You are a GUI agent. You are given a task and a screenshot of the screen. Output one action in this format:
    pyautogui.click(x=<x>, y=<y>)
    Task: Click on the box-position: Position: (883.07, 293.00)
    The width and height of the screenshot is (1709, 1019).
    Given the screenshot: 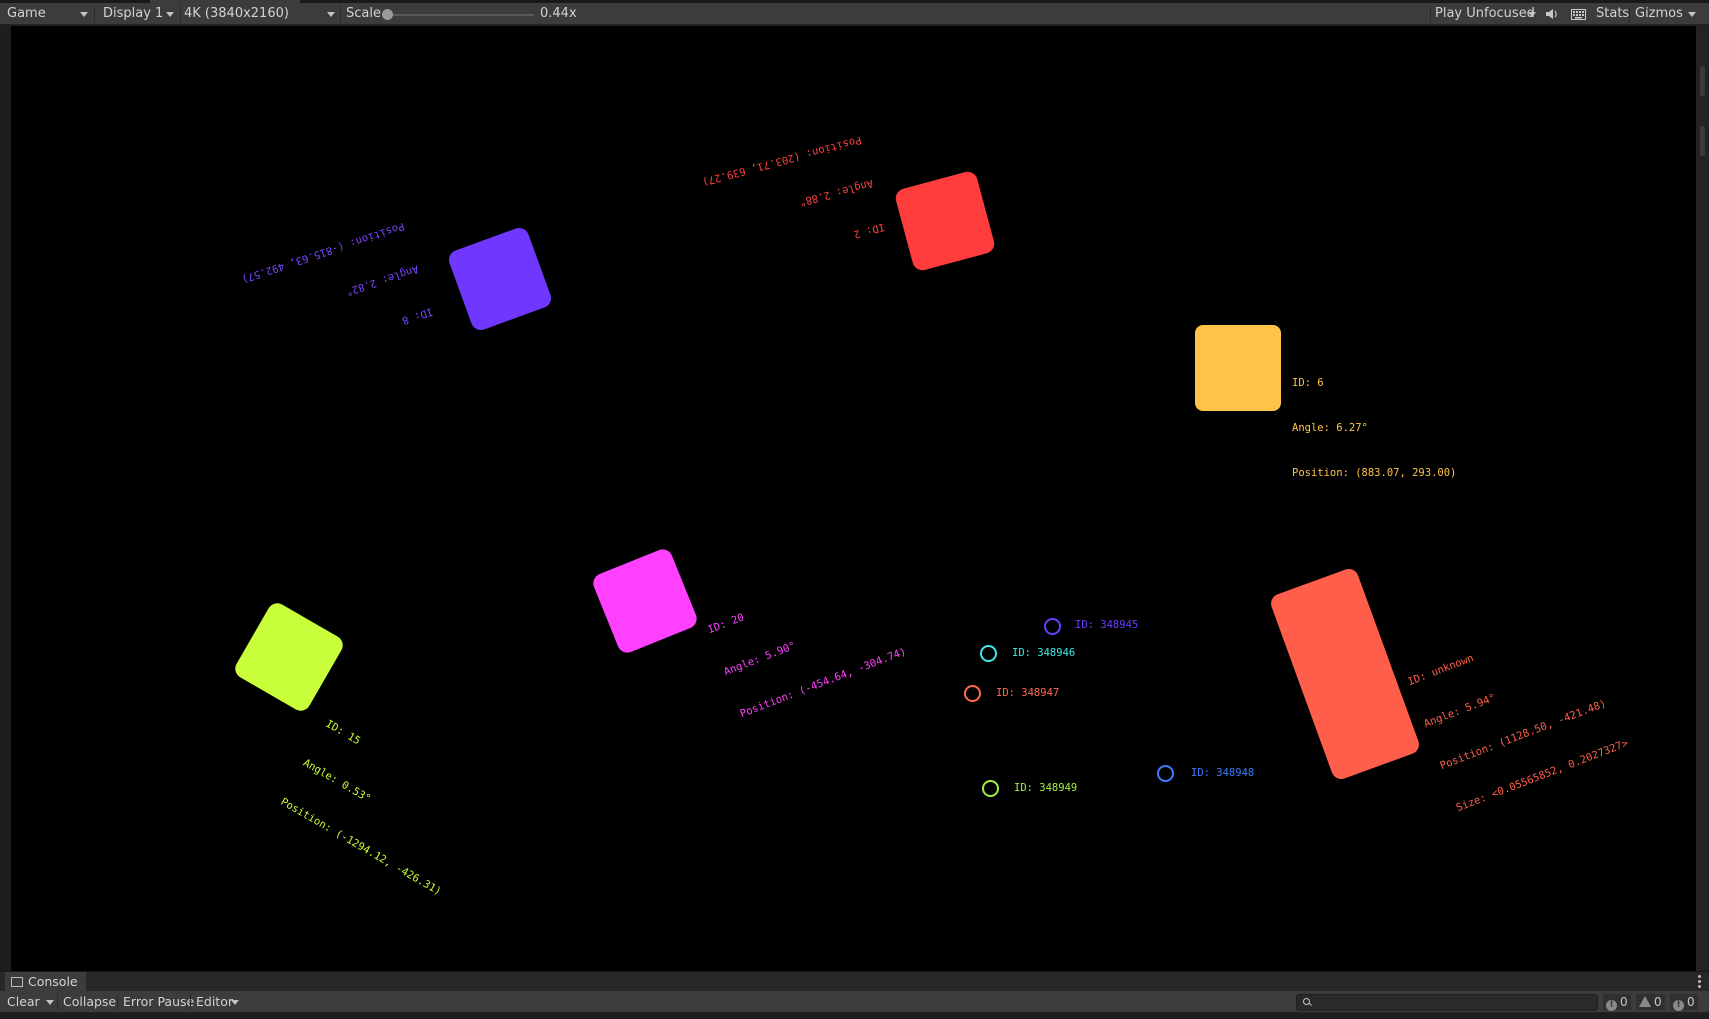 What is the action you would take?
    pyautogui.click(x=1374, y=473)
    